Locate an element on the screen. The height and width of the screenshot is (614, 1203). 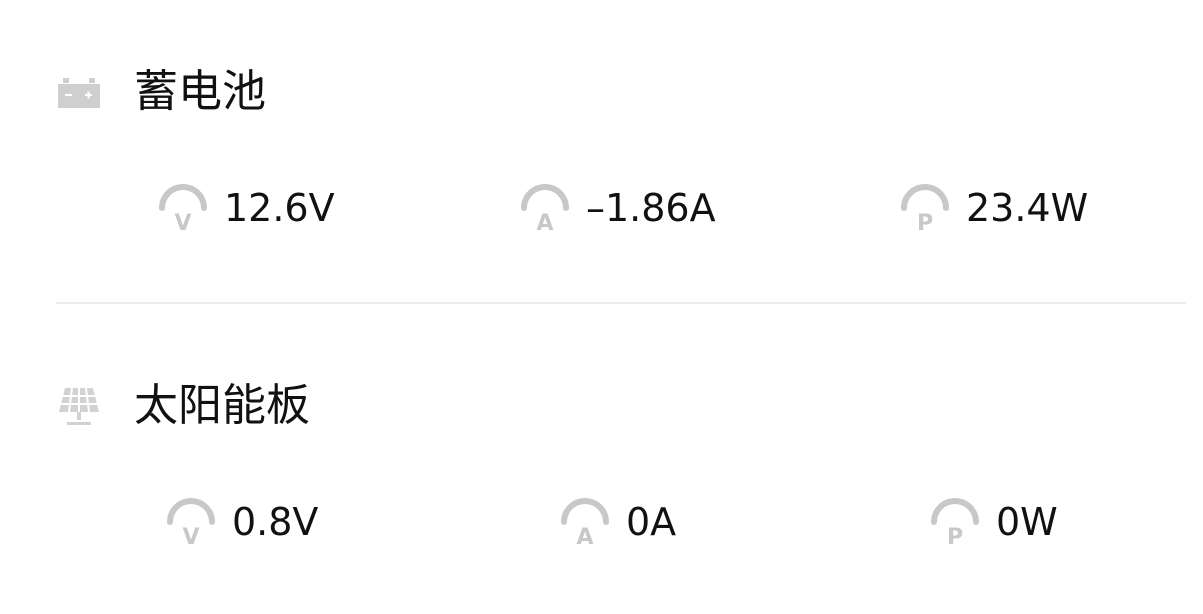
solar-panel-icon is located at coordinates (79, 406).